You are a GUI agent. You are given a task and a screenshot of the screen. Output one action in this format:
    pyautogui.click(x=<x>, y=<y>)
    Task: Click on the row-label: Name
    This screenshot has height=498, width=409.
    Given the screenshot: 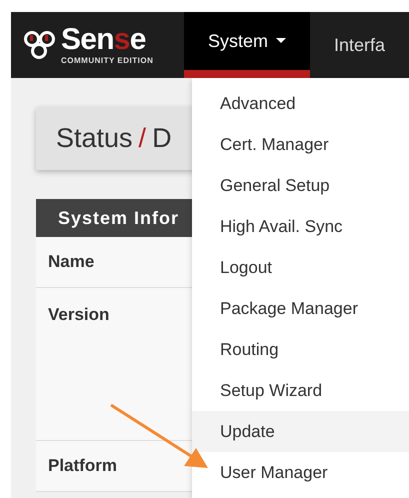 What is the action you would take?
    pyautogui.click(x=71, y=262)
    